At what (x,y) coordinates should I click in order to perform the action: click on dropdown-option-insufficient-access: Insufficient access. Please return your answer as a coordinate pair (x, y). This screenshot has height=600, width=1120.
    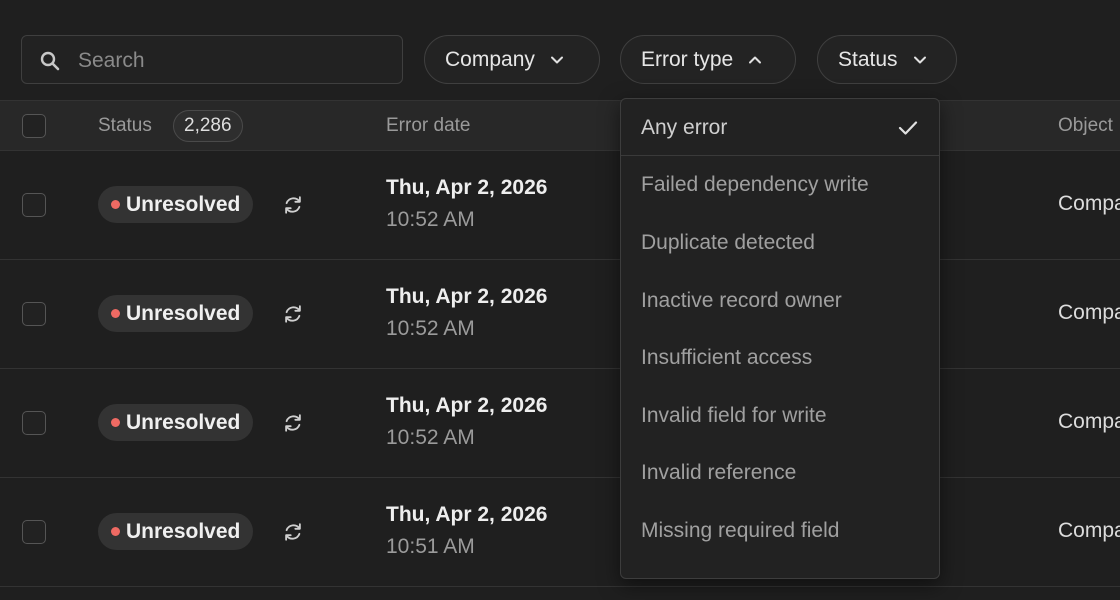
    Looking at the image, I should click on (780, 358).